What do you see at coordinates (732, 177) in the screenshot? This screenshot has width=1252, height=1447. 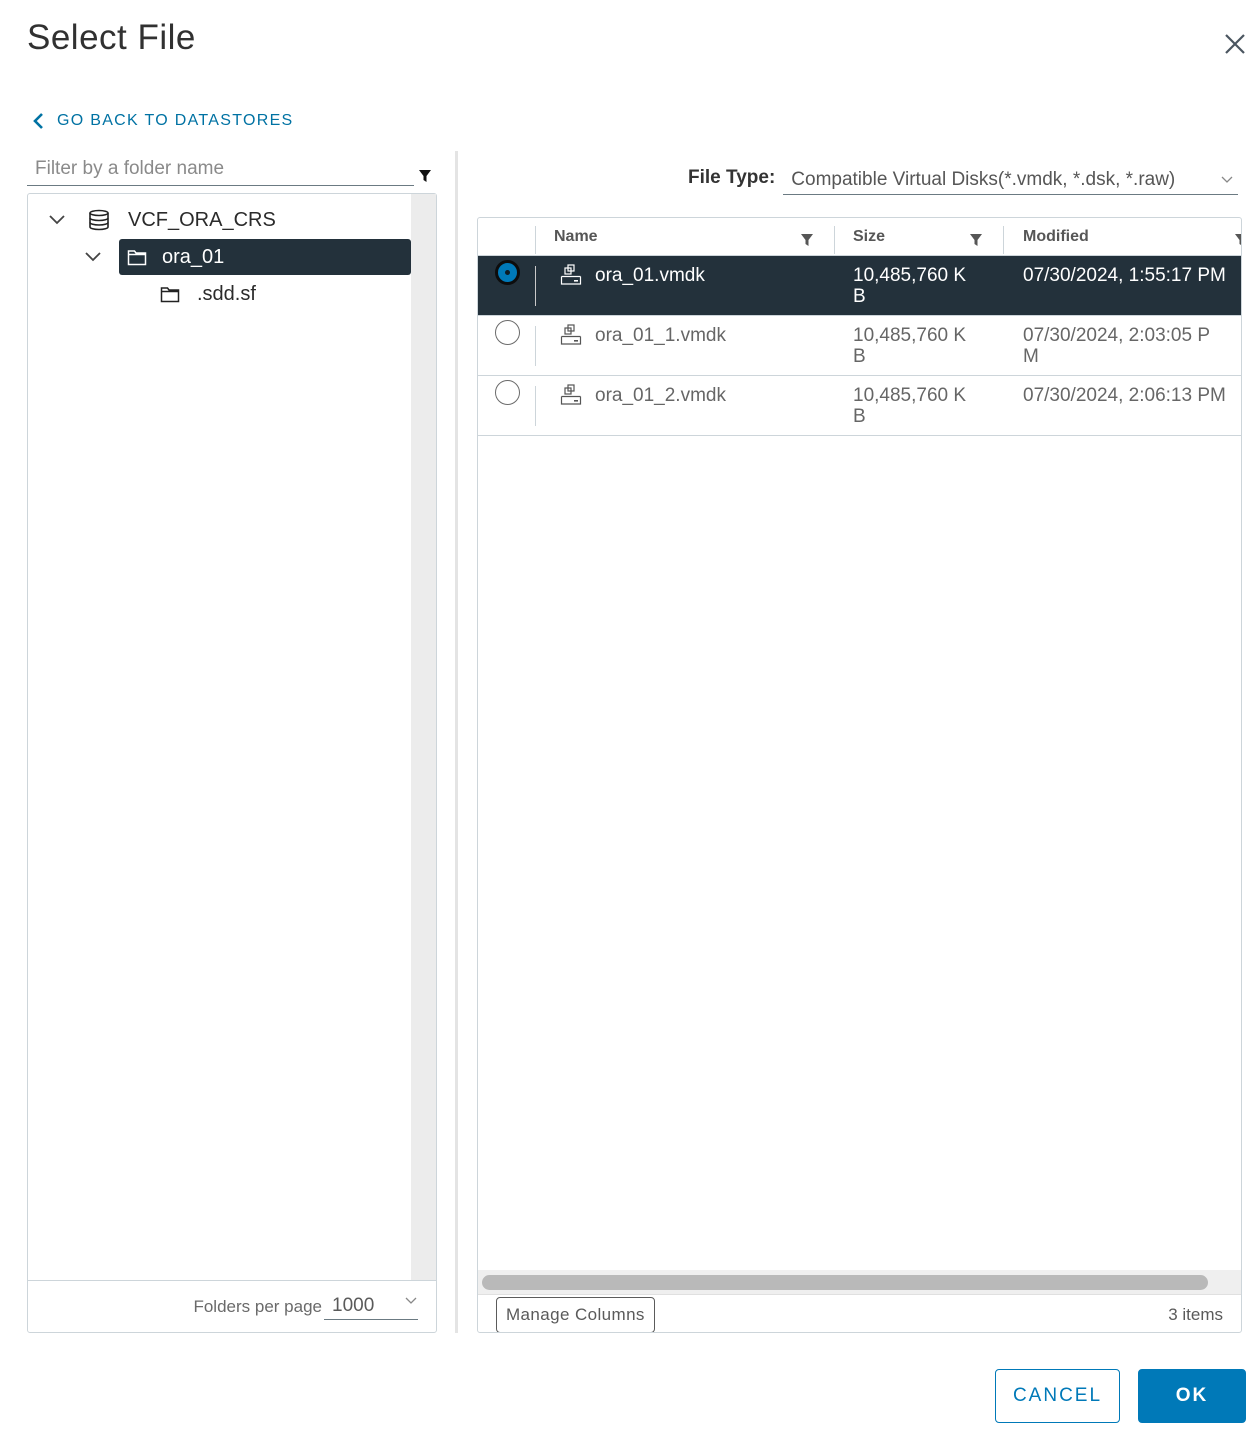 I see `file-type-label: File Type:` at bounding box center [732, 177].